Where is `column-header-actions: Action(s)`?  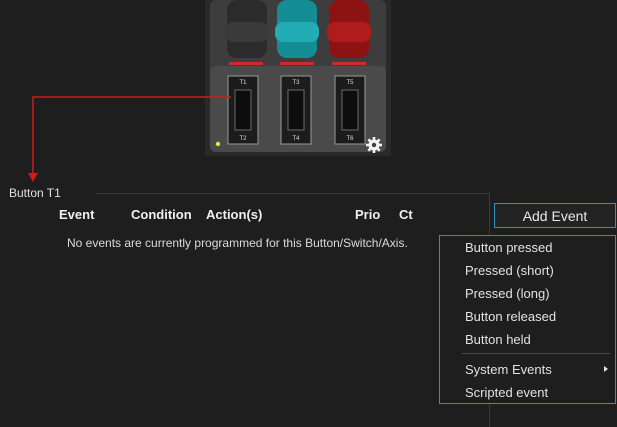 column-header-actions: Action(s) is located at coordinates (234, 214).